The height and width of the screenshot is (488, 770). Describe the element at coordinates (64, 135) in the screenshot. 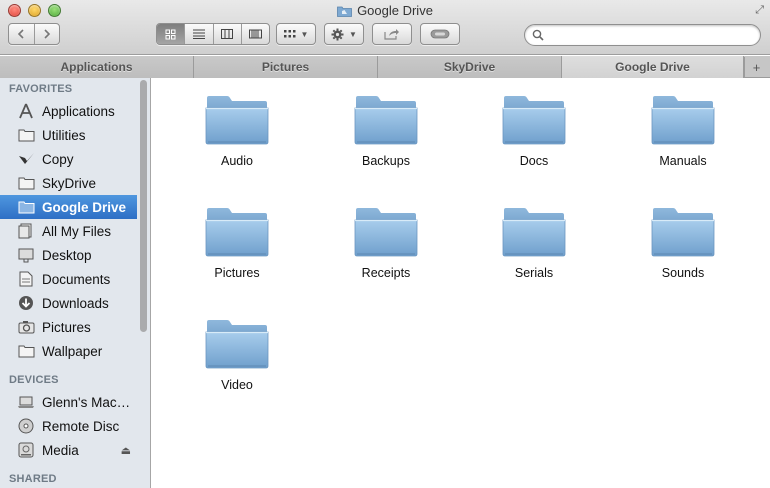

I see `sidebar-item-label: Utilities` at that location.